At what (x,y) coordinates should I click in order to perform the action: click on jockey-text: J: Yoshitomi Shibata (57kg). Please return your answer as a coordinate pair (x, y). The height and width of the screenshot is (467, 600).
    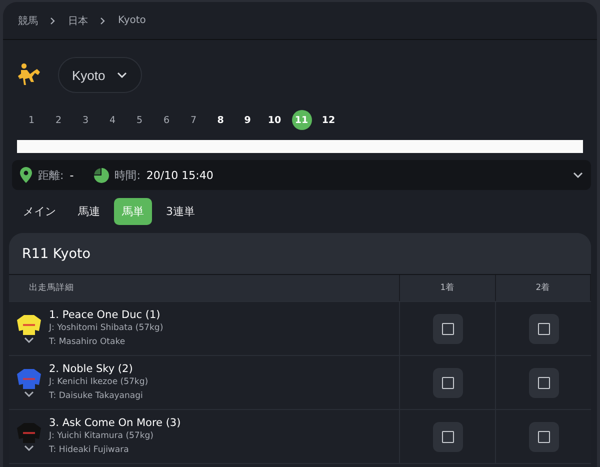
    Looking at the image, I should click on (106, 328).